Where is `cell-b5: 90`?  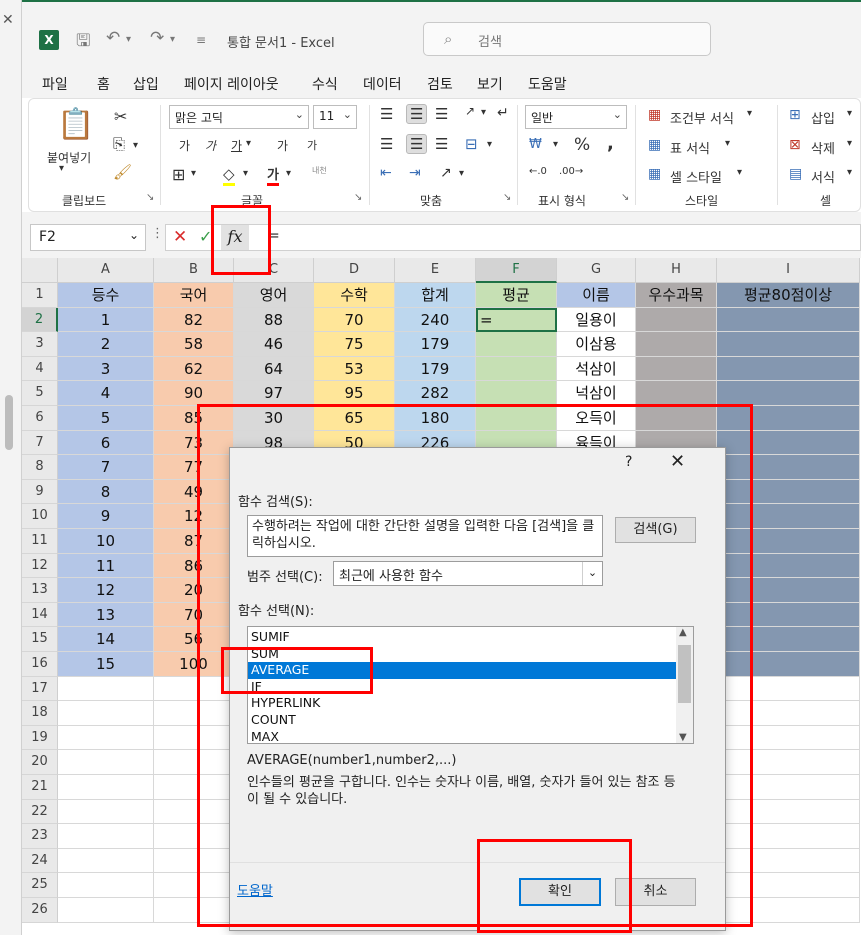
cell-b5: 90 is located at coordinates (194, 393).